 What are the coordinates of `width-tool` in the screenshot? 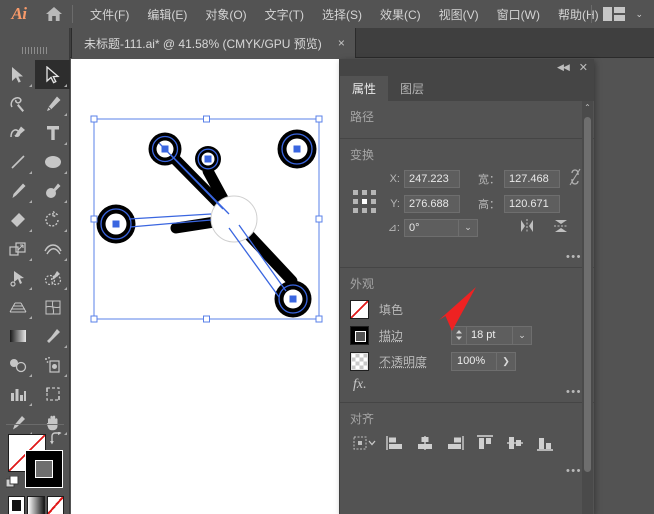 It's located at (52, 248).